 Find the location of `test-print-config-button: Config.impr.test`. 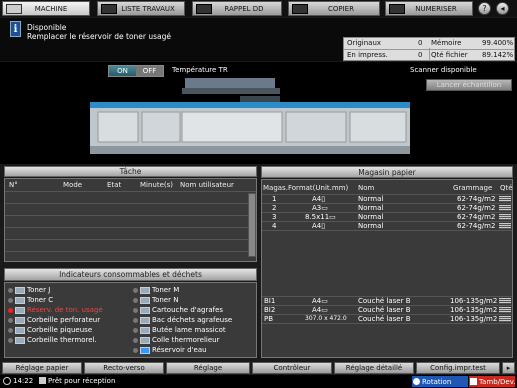

test-print-config-button: Config.impr.test is located at coordinates (458, 368).